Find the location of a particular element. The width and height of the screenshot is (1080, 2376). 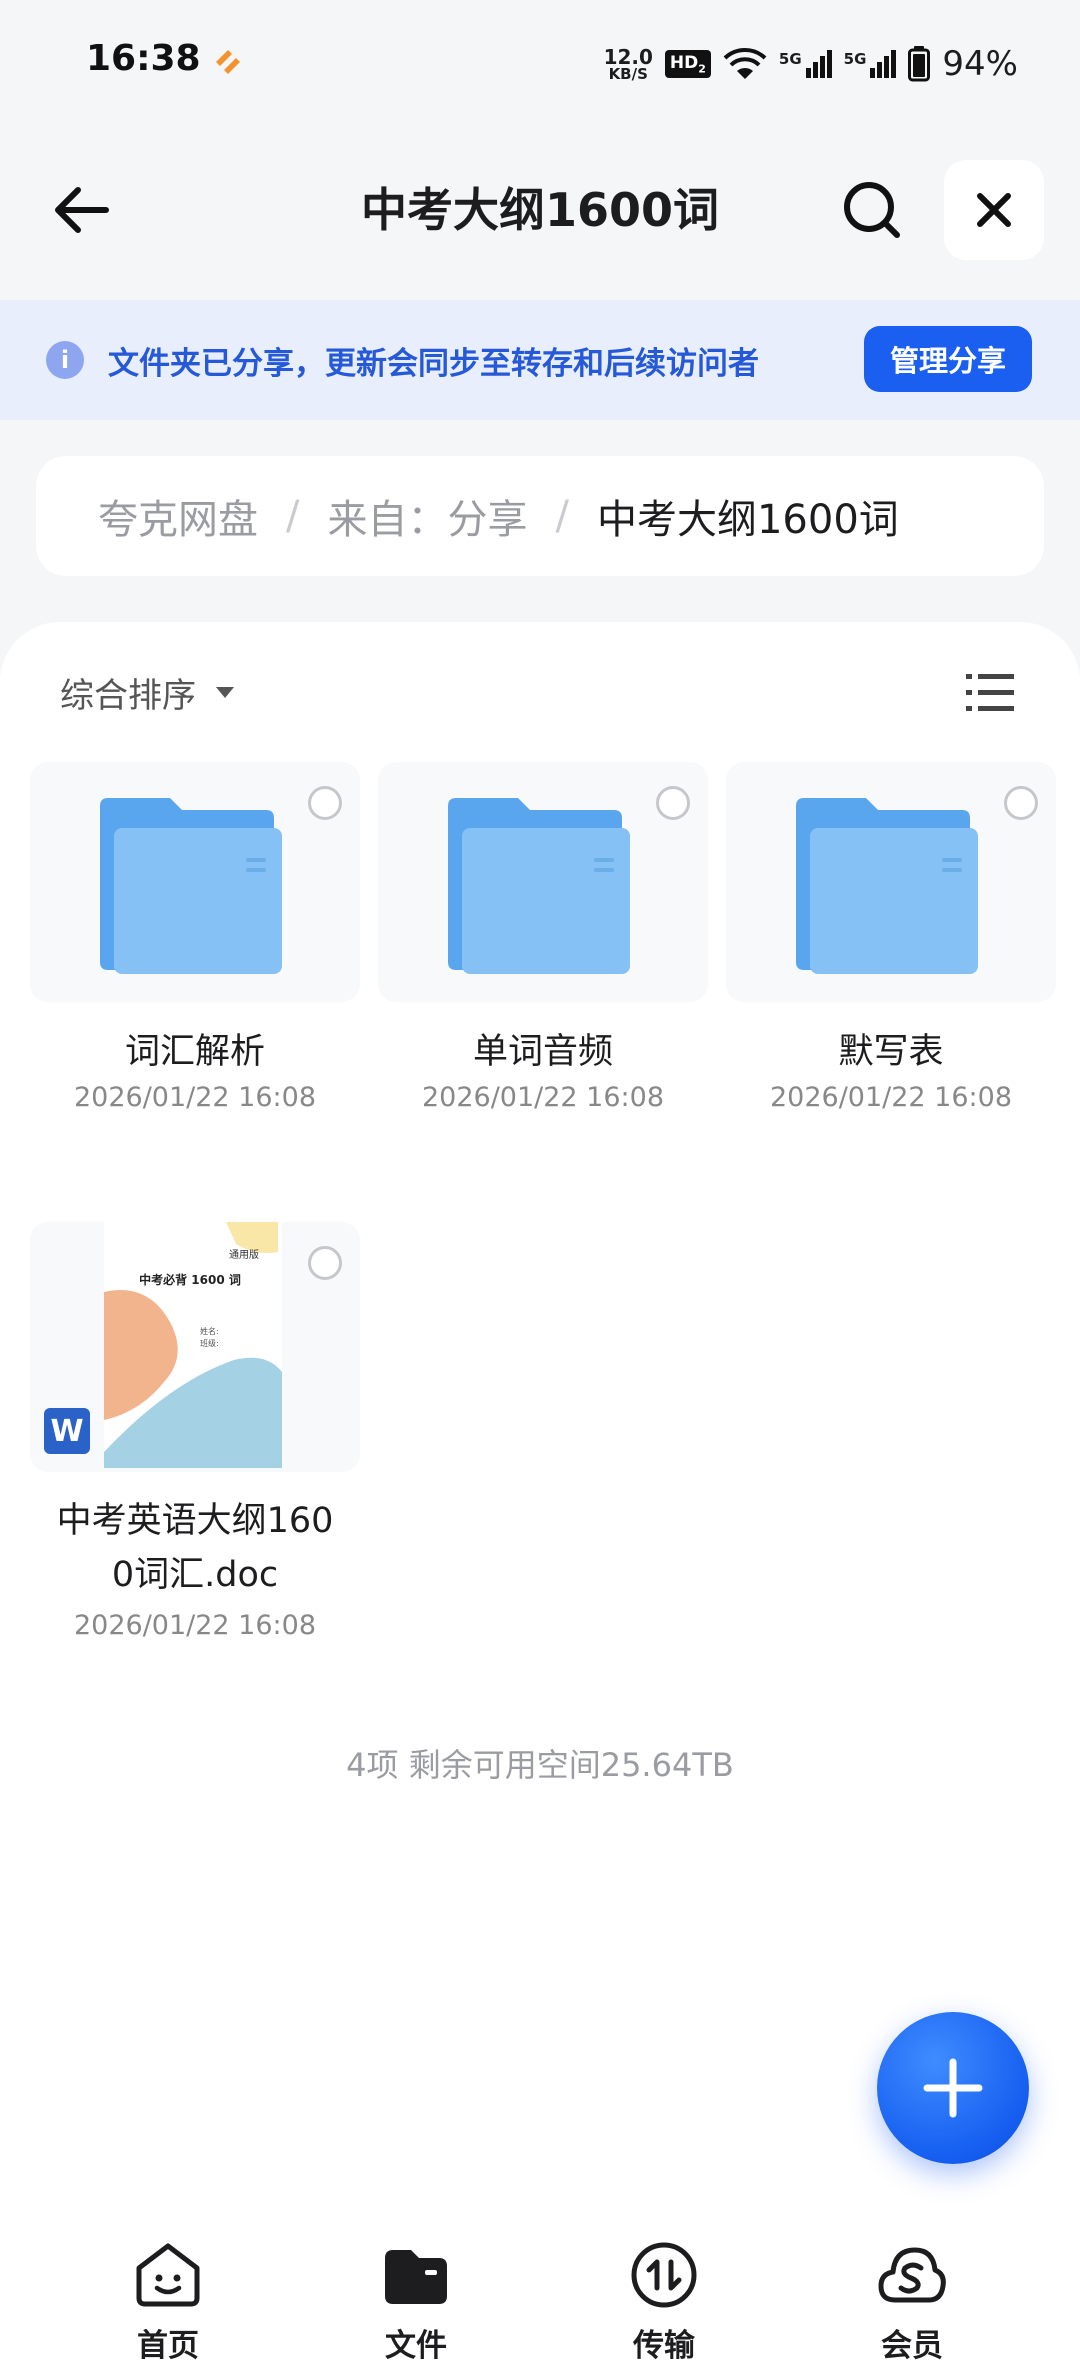

tab-label: 传输 is located at coordinates (664, 2346).